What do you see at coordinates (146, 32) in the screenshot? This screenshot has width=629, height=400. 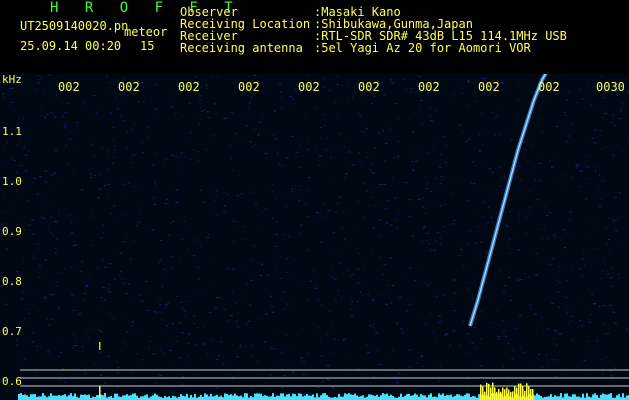 I see `type-label: meteor` at bounding box center [146, 32].